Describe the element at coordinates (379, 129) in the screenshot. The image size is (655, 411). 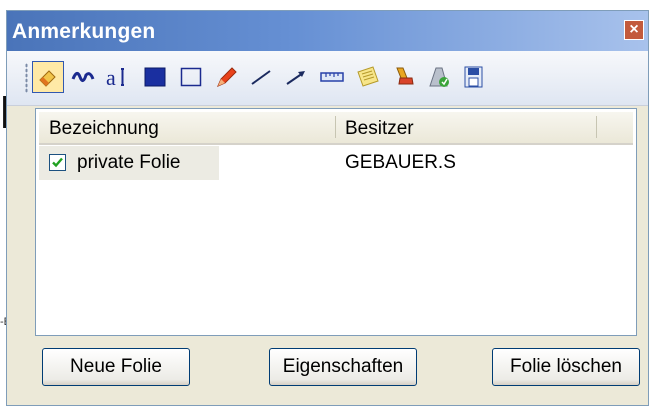
I see `column-header-owner: Besitzer` at that location.